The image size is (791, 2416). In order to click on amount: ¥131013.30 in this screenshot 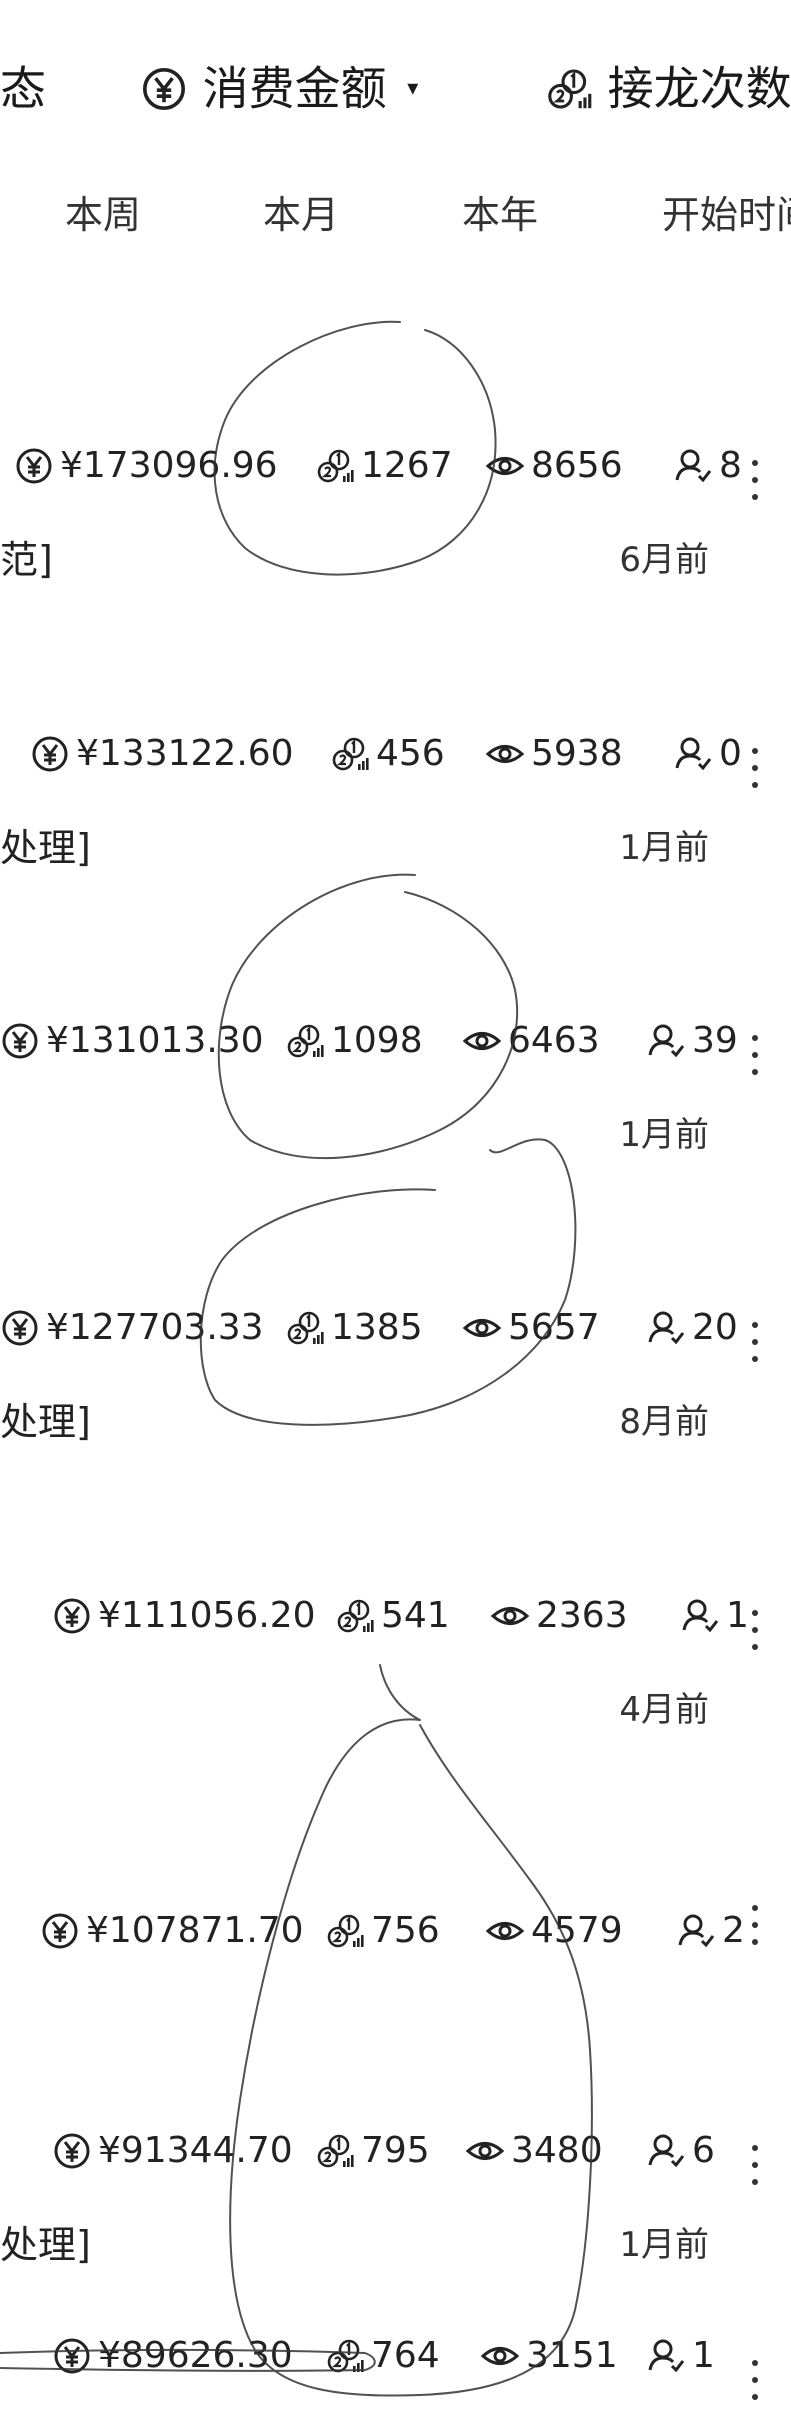, I will do `click(132, 1040)`.